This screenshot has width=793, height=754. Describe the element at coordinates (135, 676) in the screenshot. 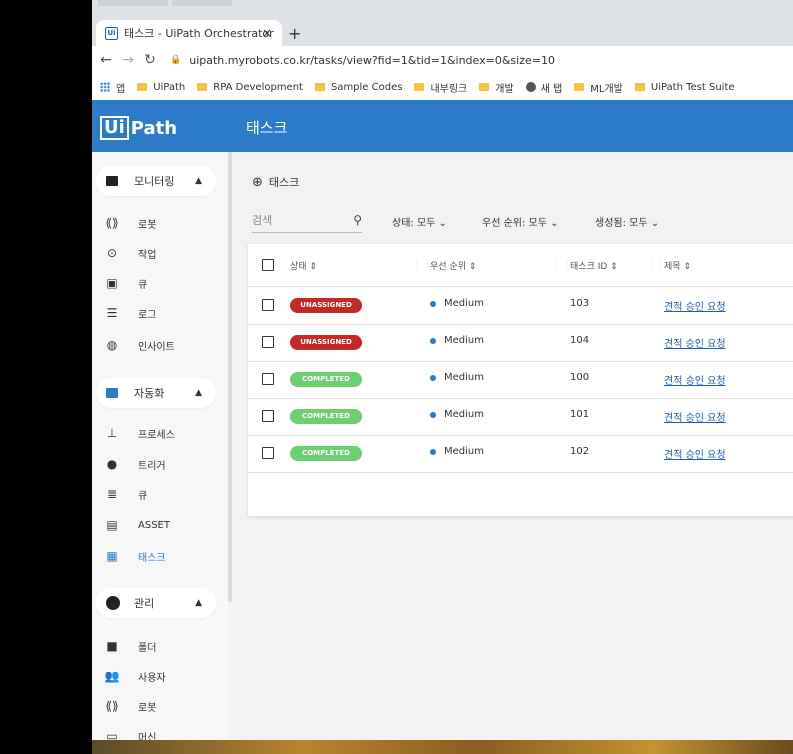

I see `sidebar-item-users: 👥 사용자` at that location.